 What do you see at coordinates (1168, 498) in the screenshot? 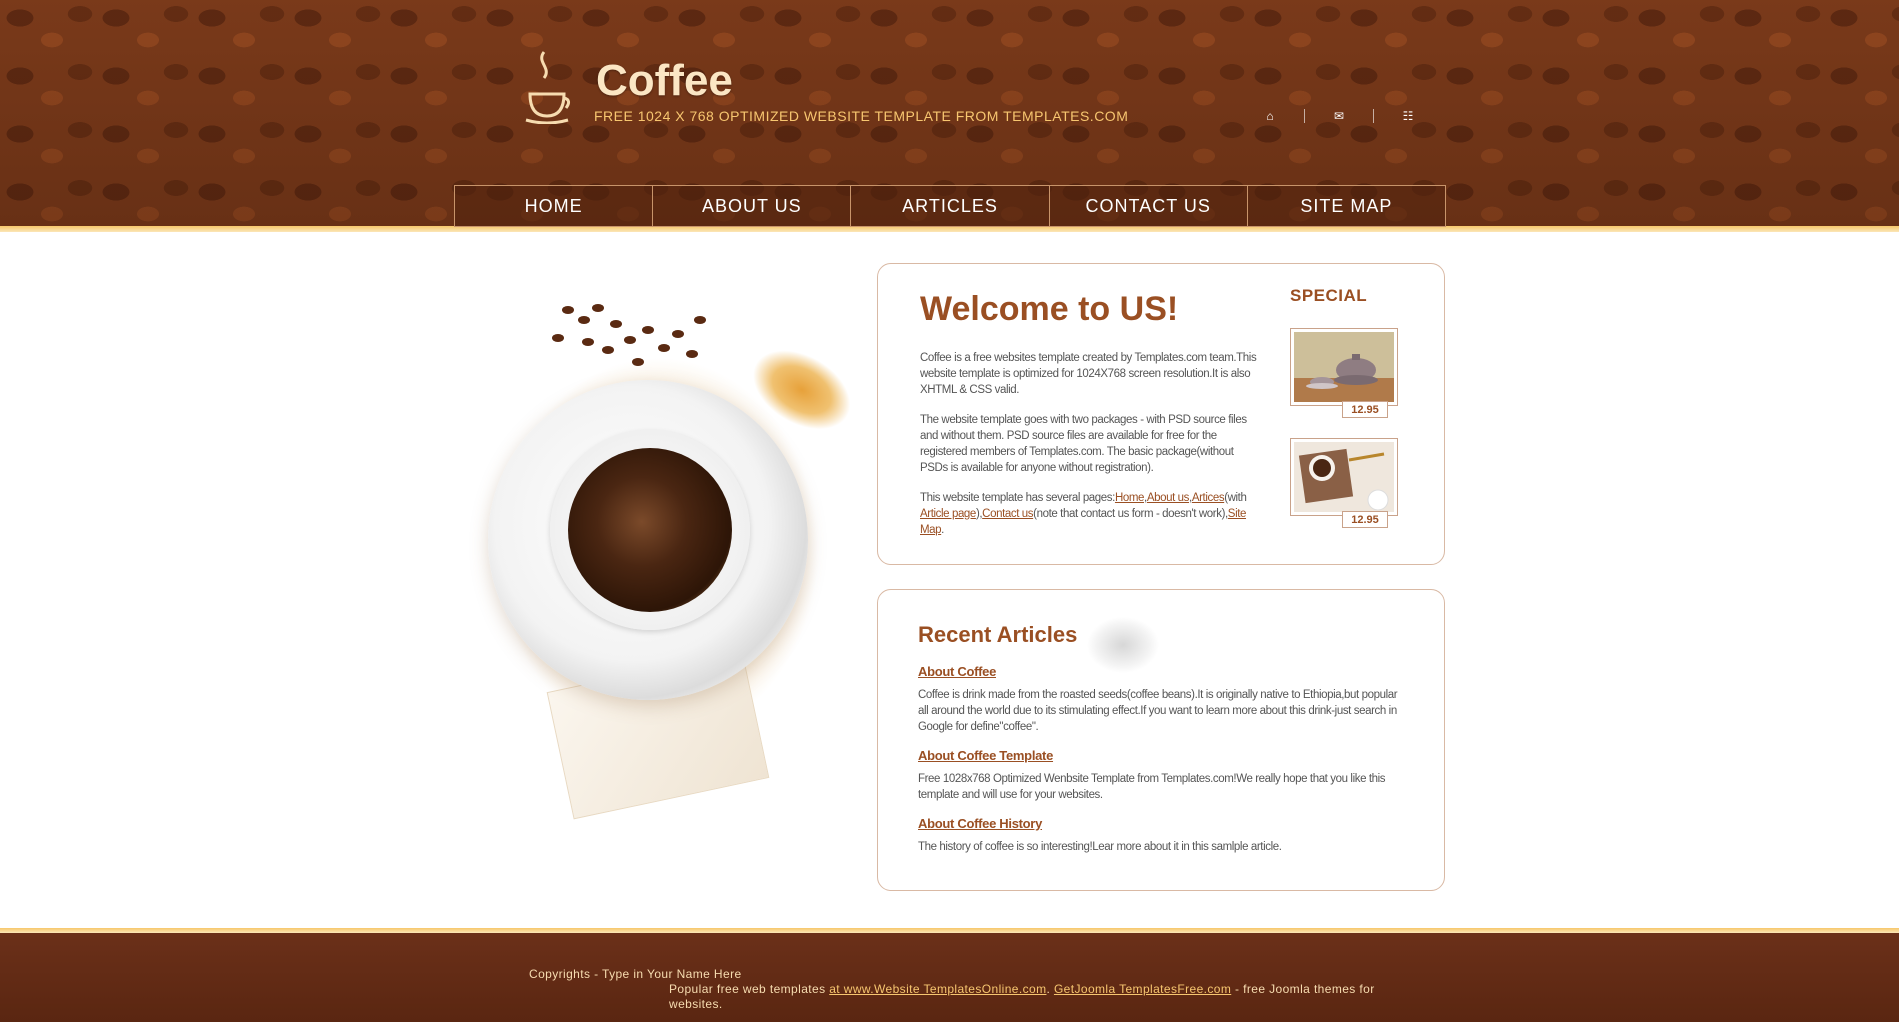
I see `link-about-us: About us` at bounding box center [1168, 498].